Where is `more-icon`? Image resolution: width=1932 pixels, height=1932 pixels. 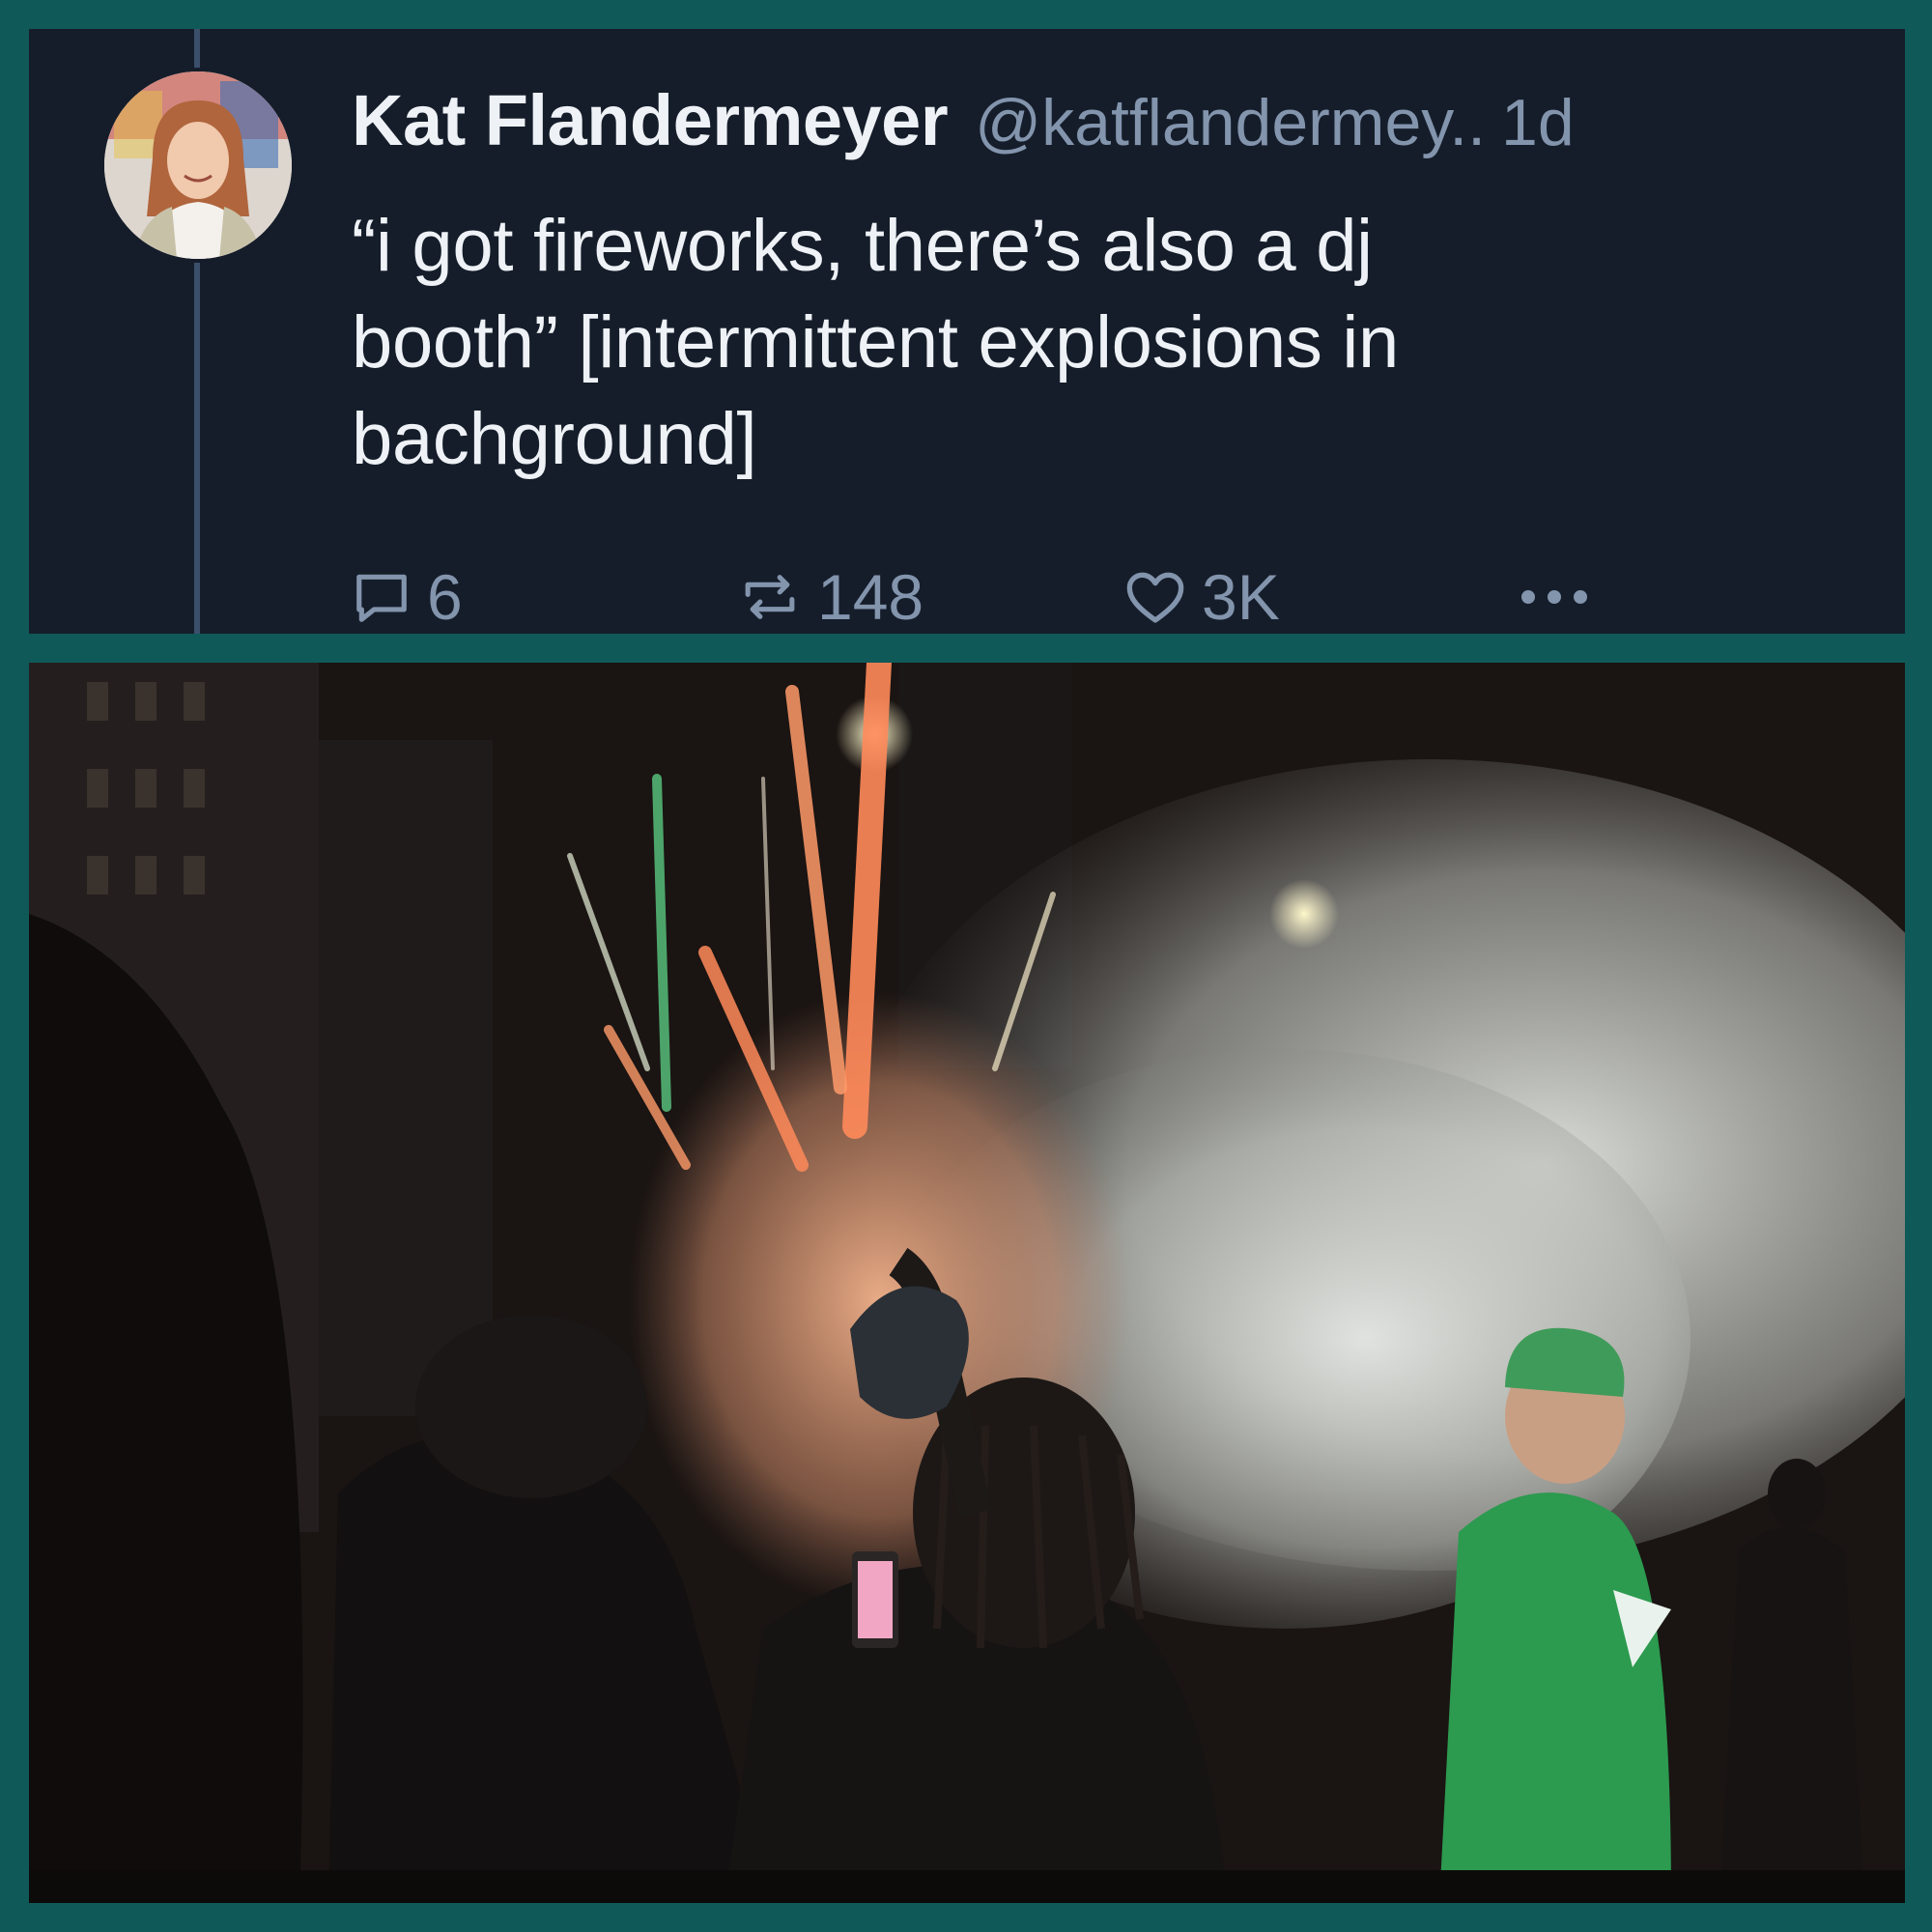
more-icon is located at coordinates (1554, 597).